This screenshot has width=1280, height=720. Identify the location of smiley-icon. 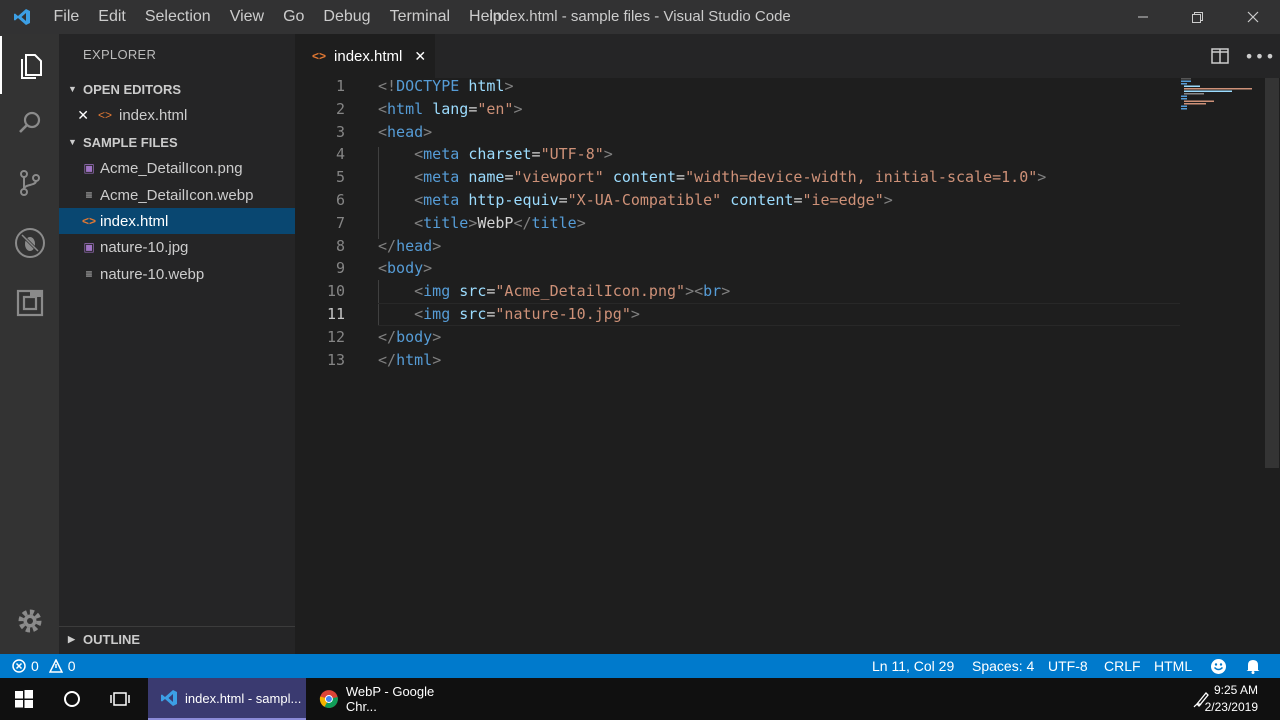
(1218, 666).